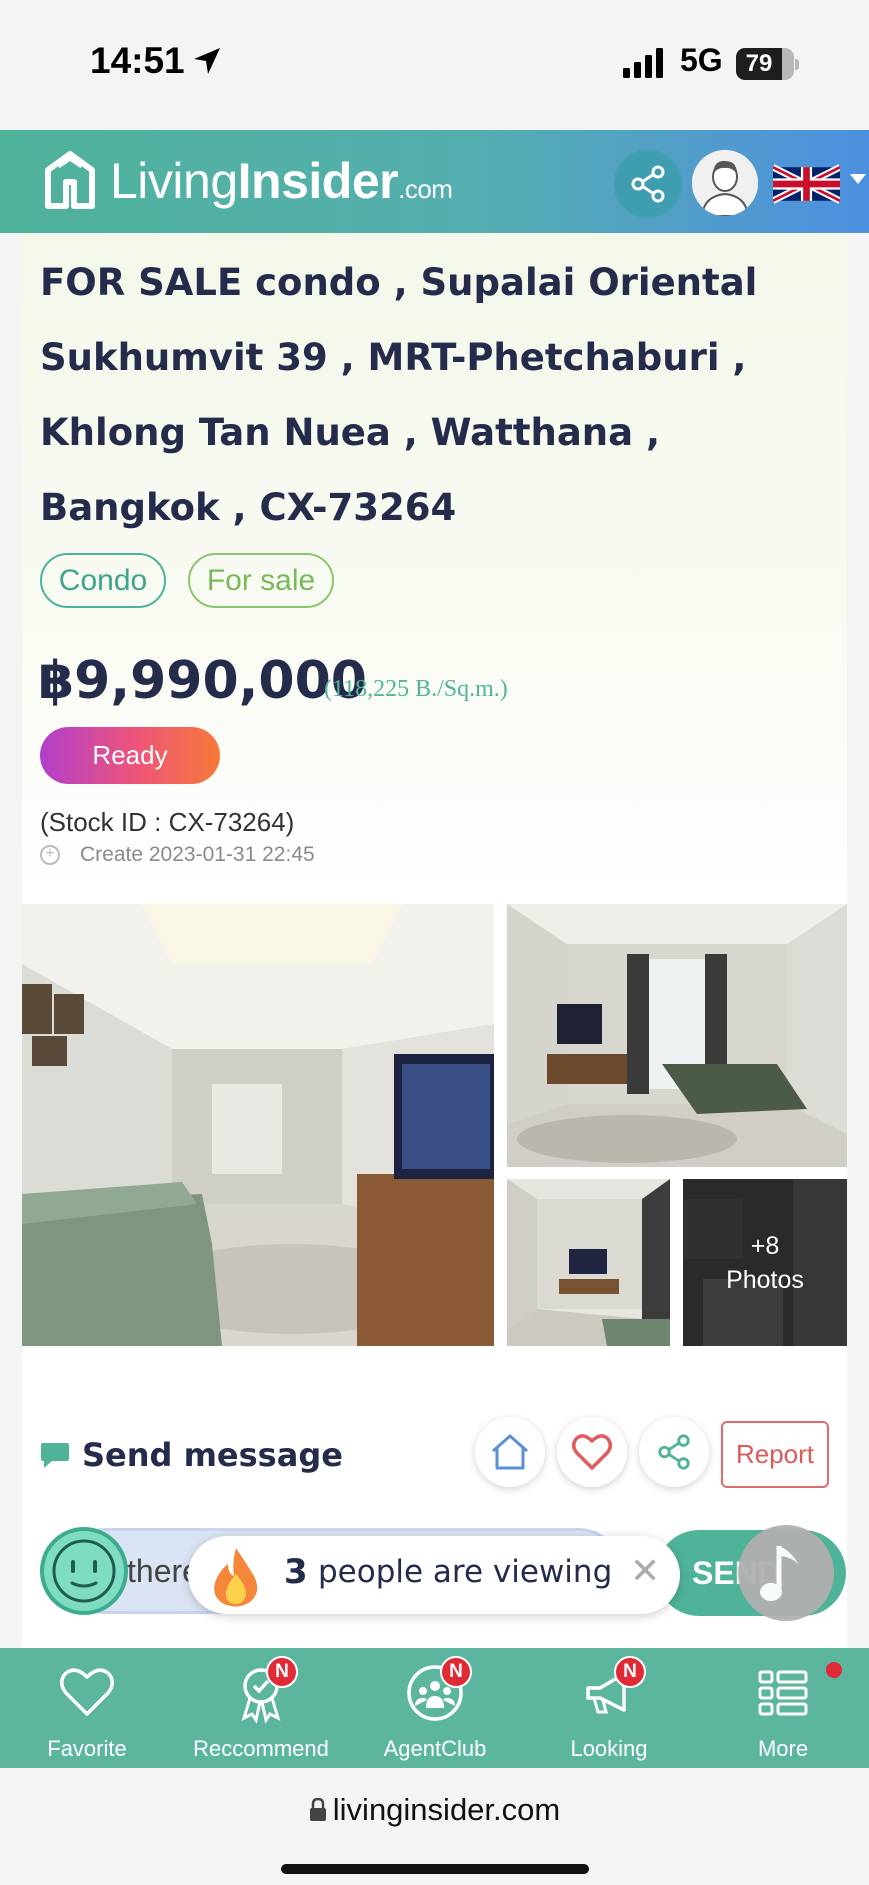  What do you see at coordinates (858, 179) in the screenshot?
I see `language-dropdown-caret-icon` at bounding box center [858, 179].